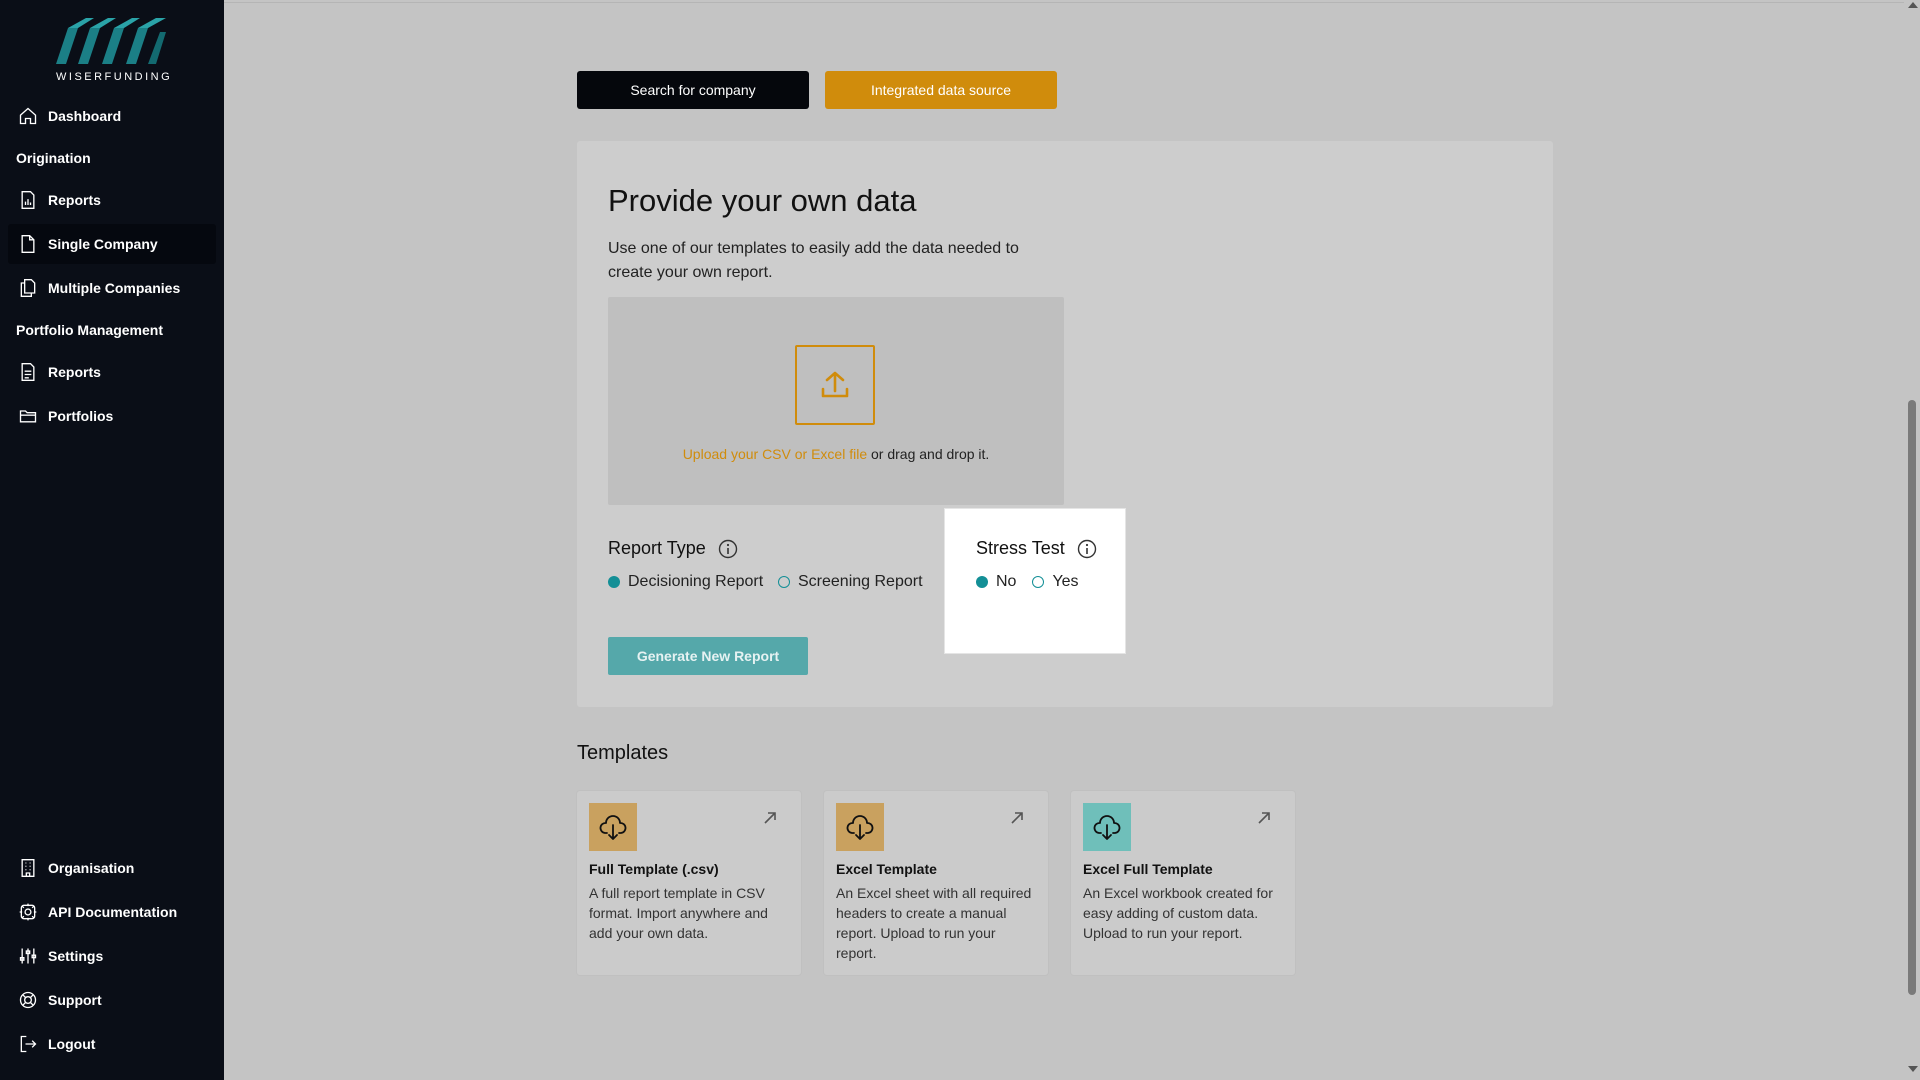  What do you see at coordinates (28, 416) in the screenshot?
I see `folders-icon` at bounding box center [28, 416].